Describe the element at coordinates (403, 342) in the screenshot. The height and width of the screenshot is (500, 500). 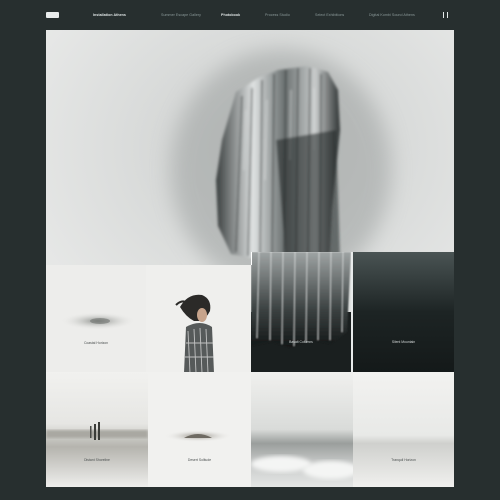
I see `caption-silent-mountain: Silent Mountain` at that location.